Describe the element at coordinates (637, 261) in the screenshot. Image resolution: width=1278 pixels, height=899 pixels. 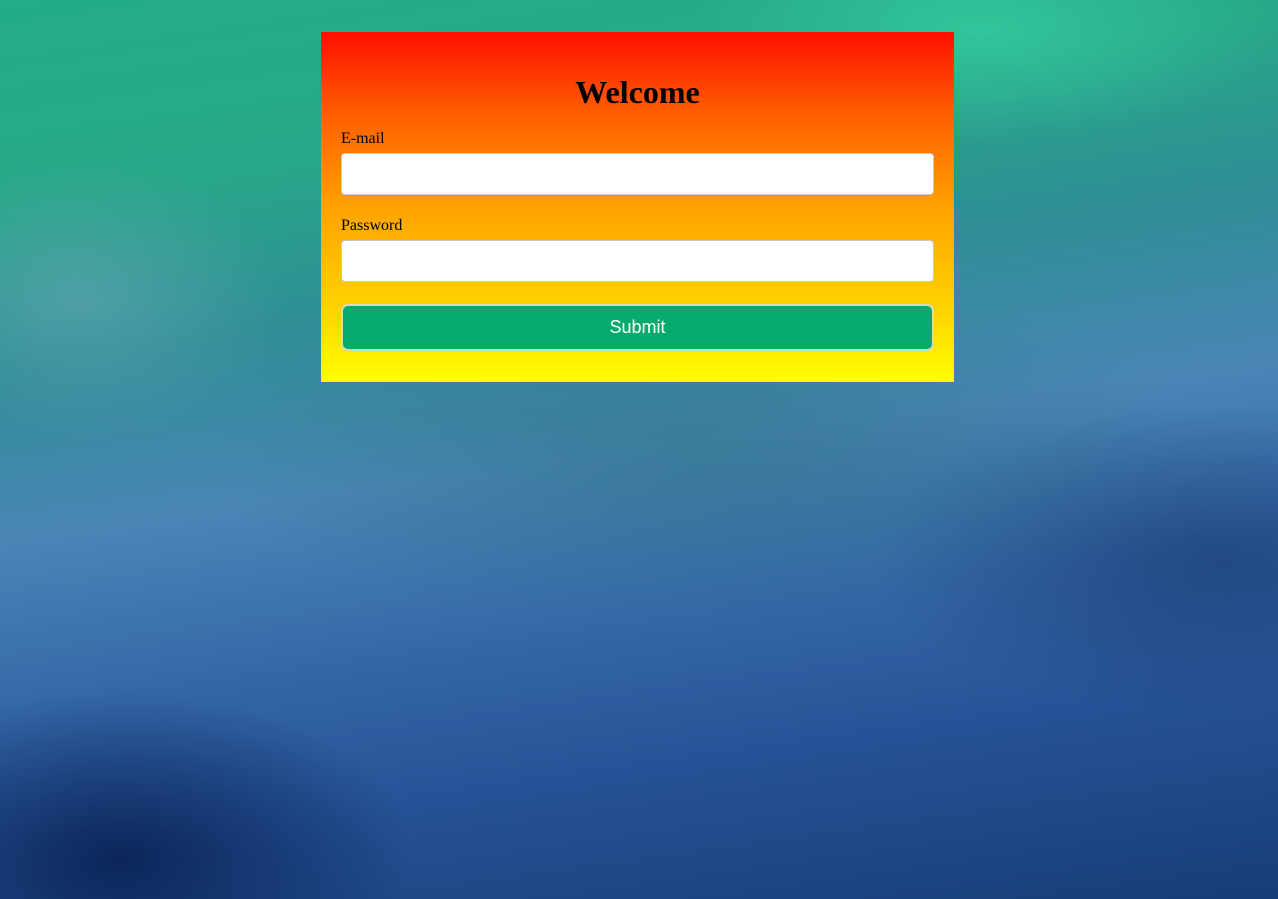
I see `password-field` at that location.